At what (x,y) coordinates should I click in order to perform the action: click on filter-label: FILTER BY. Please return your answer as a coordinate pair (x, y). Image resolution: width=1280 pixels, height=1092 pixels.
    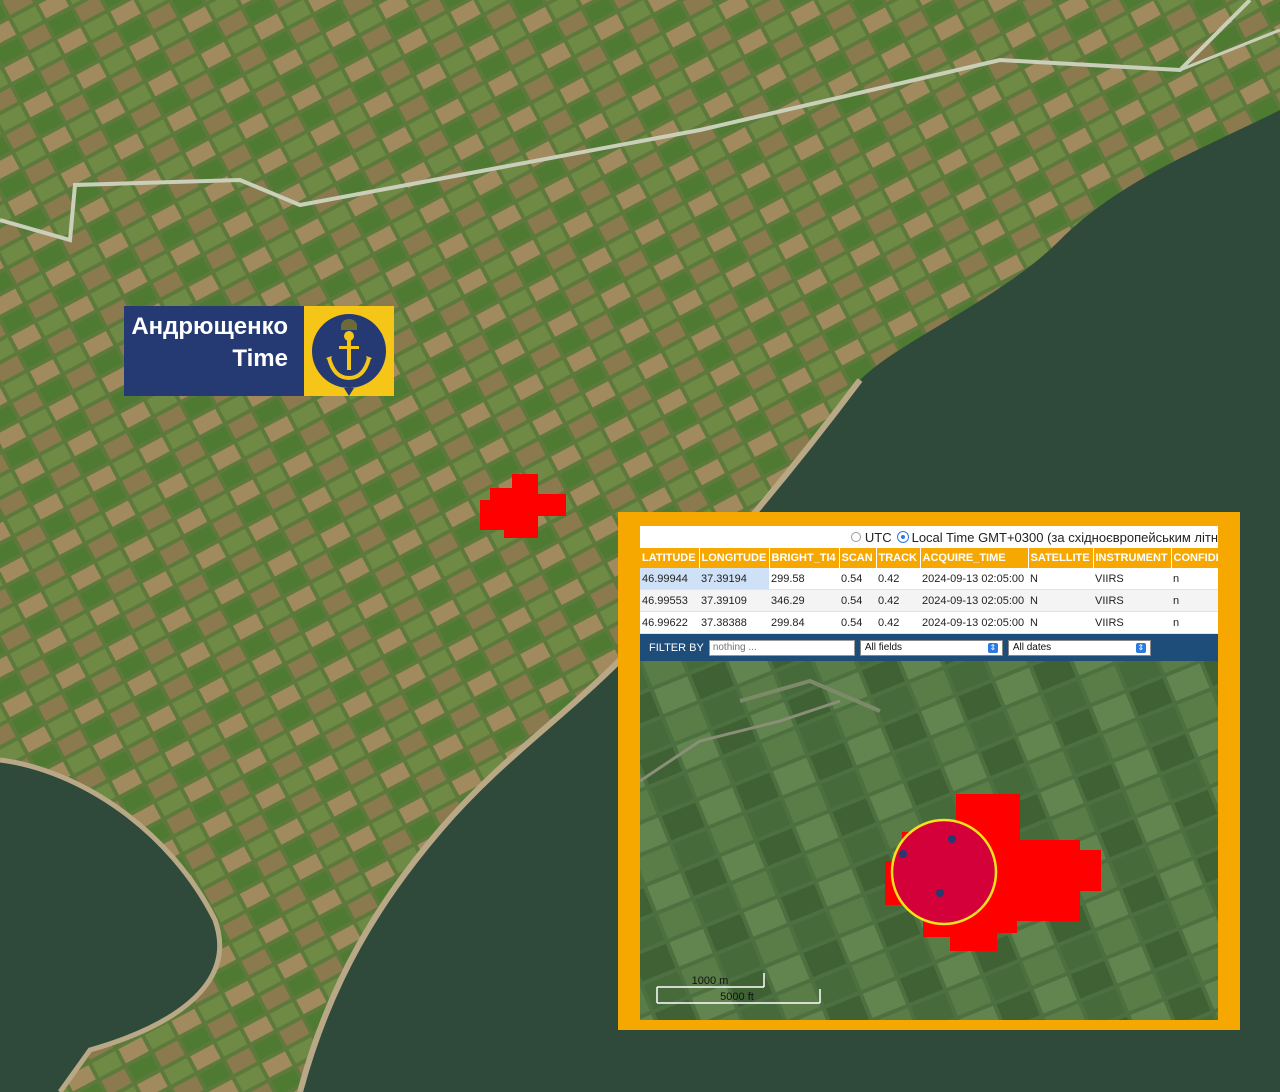
    Looking at the image, I should click on (676, 647).